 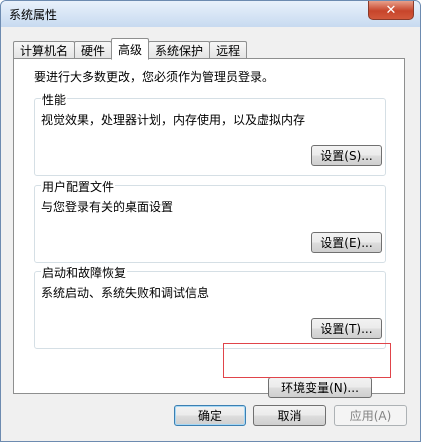 What do you see at coordinates (307, 360) in the screenshot?
I see `red-highlight-annotation` at bounding box center [307, 360].